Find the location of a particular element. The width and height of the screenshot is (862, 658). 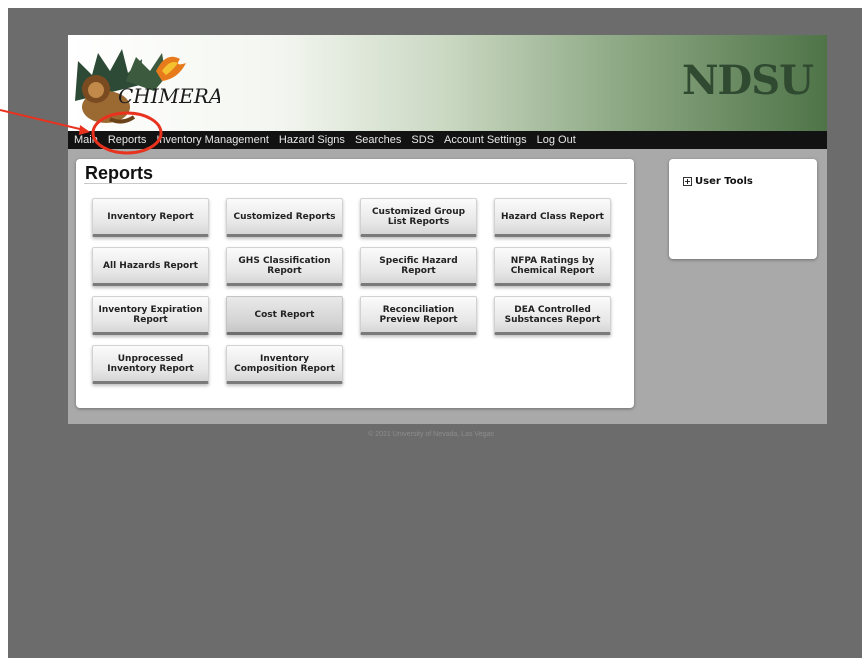

ghs-classification-report-button: GHS Classification Report is located at coordinates (284, 266).